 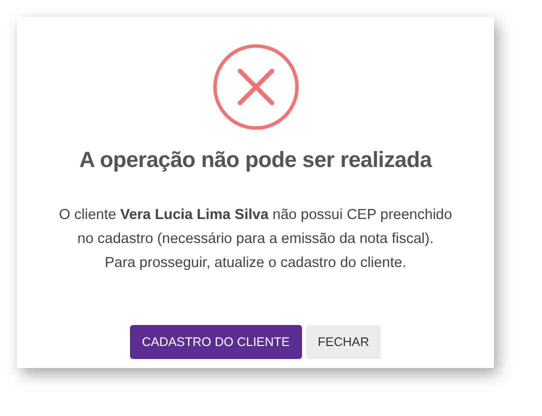 What do you see at coordinates (255, 240) in the screenshot?
I see `dialog-message: O cliente Vera Lucia Lima Silva não possui CEP preenchido no cadastro (necessário para a emissão da nota fiscal). Para prosseguir, atualize o cadastro do cliente.` at bounding box center [255, 240].